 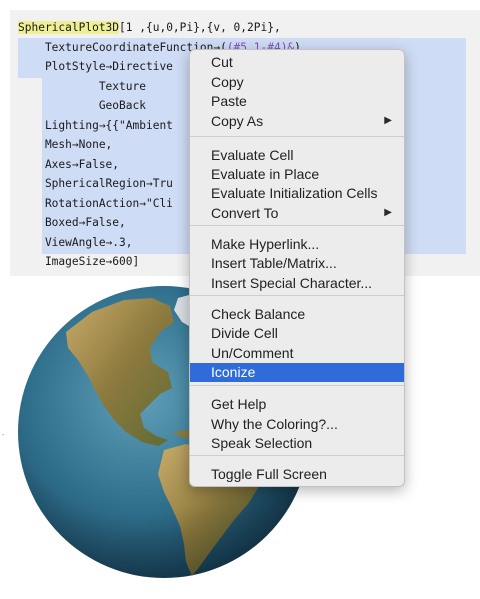 I want to click on menu-item-evaluate-in-place: Evaluate in Place, so click(x=297, y=174).